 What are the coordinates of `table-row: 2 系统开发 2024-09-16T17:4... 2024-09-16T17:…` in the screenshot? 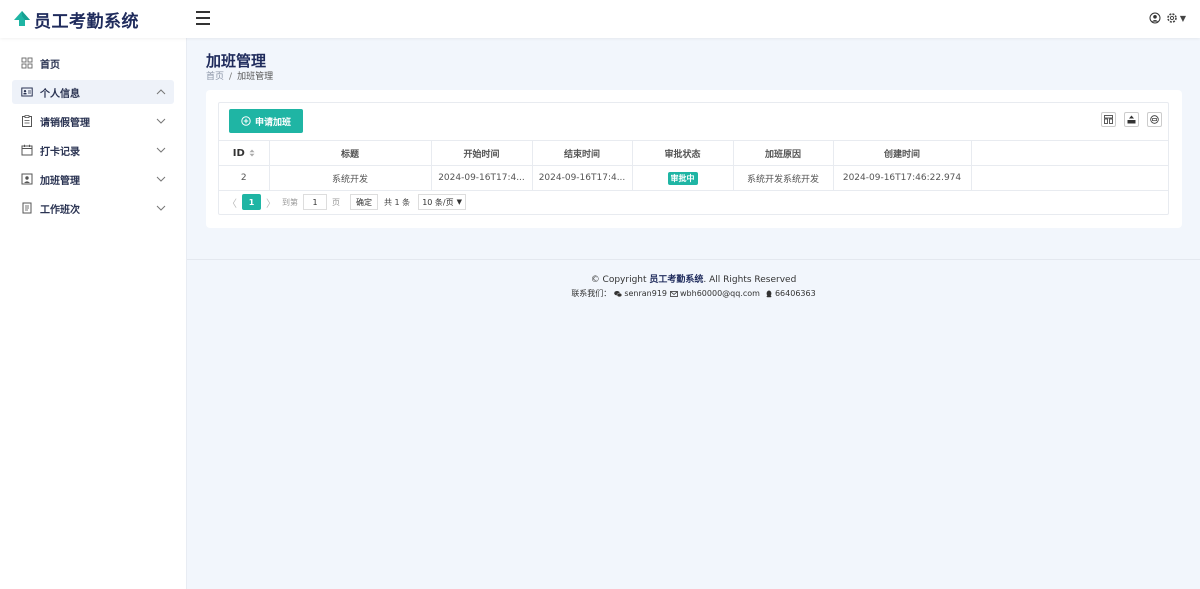 It's located at (693, 178).